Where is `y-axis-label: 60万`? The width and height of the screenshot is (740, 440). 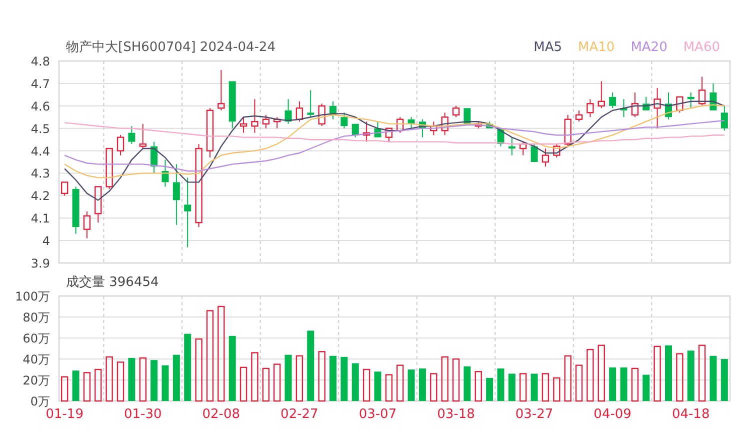
y-axis-label: 60万 is located at coordinates (36, 339).